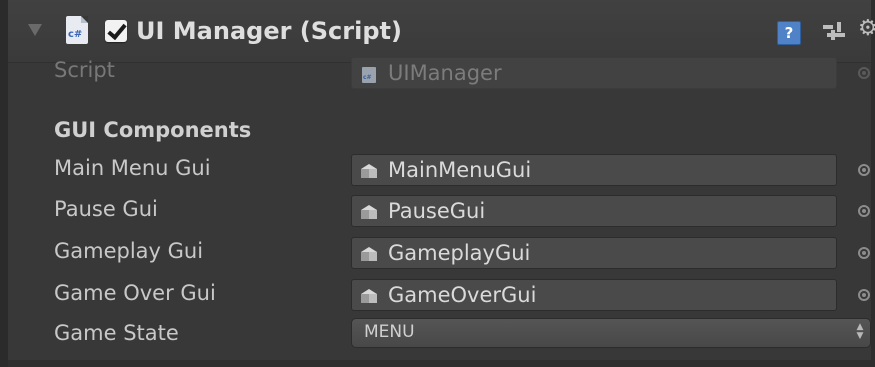 Image resolution: width=875 pixels, height=367 pixels. Describe the element at coordinates (594, 170) in the screenshot. I see `main-menu-gui-field: MainMenuGui` at that location.